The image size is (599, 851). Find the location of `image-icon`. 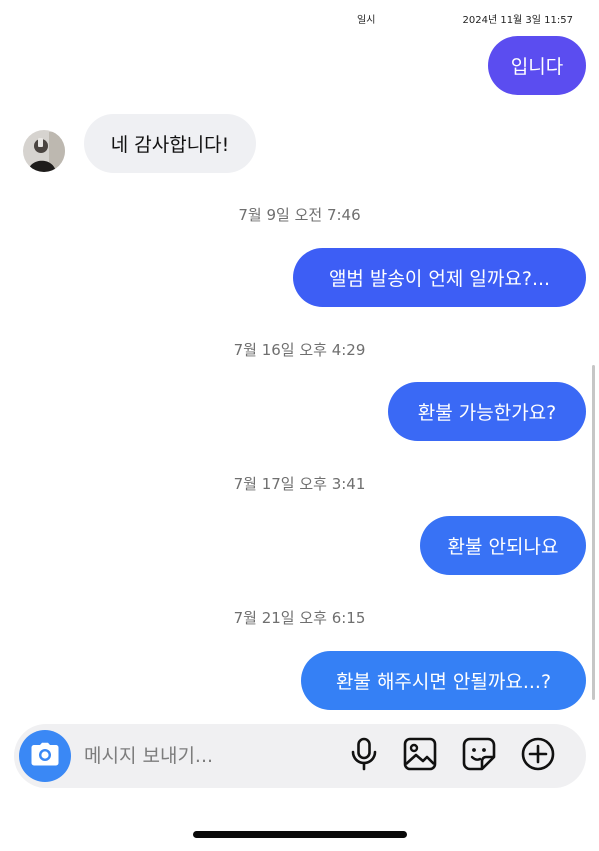

image-icon is located at coordinates (420, 756).